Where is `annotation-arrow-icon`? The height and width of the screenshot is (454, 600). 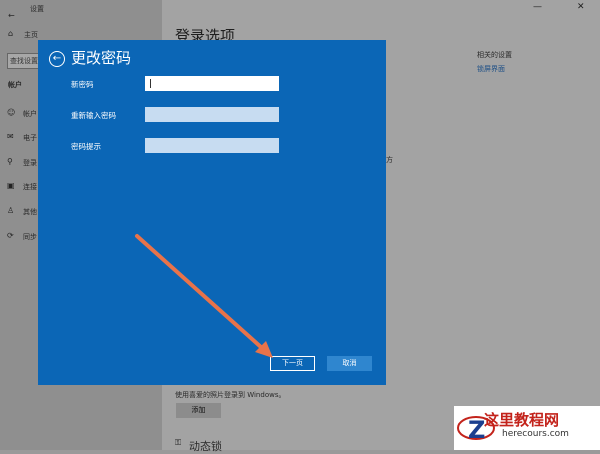
annotation-arrow-icon is located at coordinates (204, 296).